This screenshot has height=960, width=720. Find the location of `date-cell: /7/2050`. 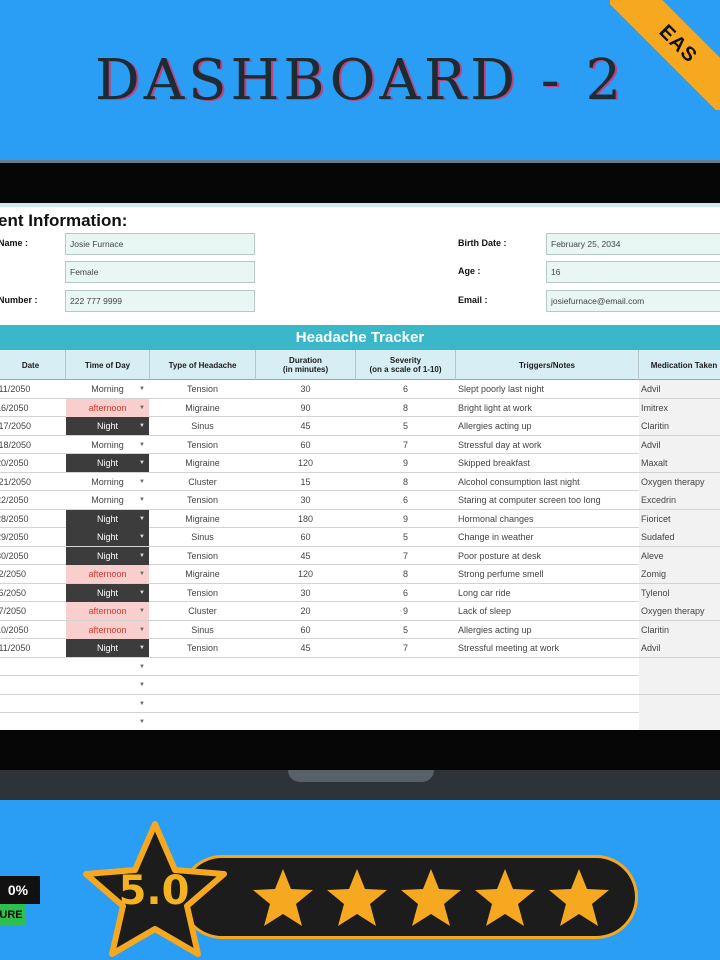

date-cell: /7/2050 is located at coordinates (33, 611).